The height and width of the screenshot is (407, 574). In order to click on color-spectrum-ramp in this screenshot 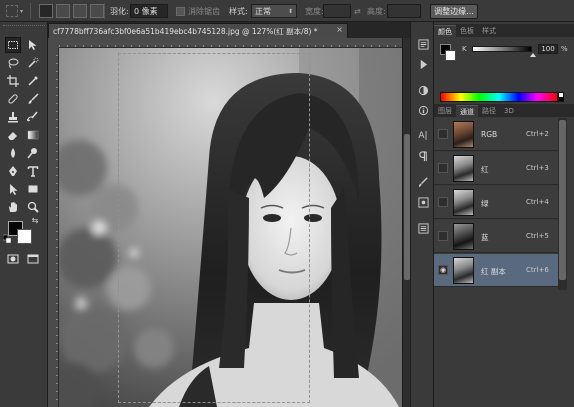, I will do `click(499, 97)`.